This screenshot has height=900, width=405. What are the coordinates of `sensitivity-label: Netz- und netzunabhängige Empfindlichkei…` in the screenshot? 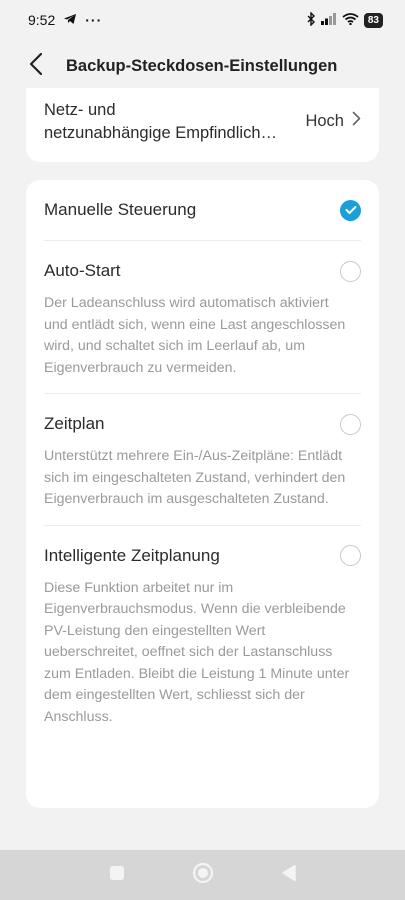 It's located at (163, 122).